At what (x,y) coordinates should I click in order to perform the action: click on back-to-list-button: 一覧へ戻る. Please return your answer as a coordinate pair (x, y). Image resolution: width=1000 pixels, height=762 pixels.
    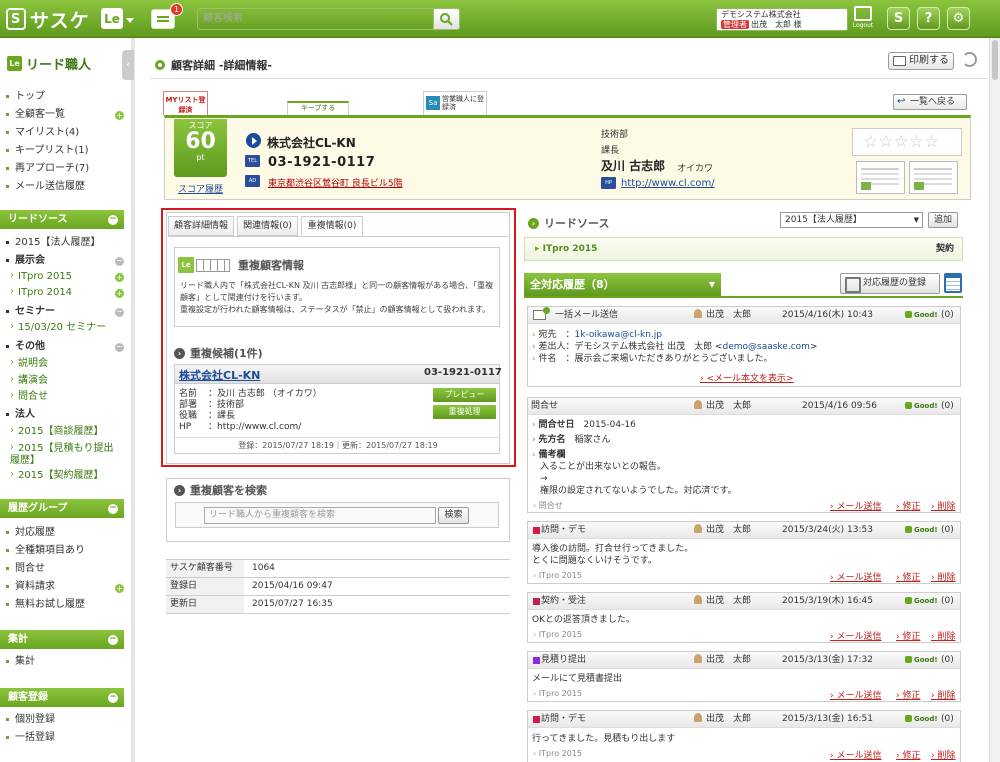
    Looking at the image, I should click on (930, 102).